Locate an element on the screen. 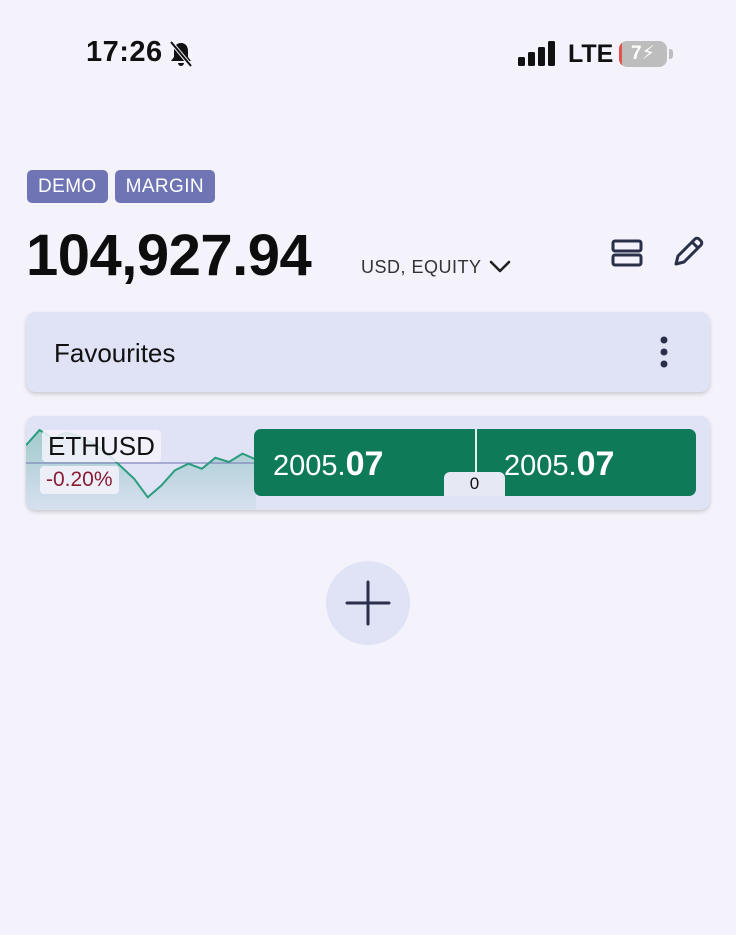 The width and height of the screenshot is (736, 935). status-time: 17:26 is located at coordinates (124, 52).